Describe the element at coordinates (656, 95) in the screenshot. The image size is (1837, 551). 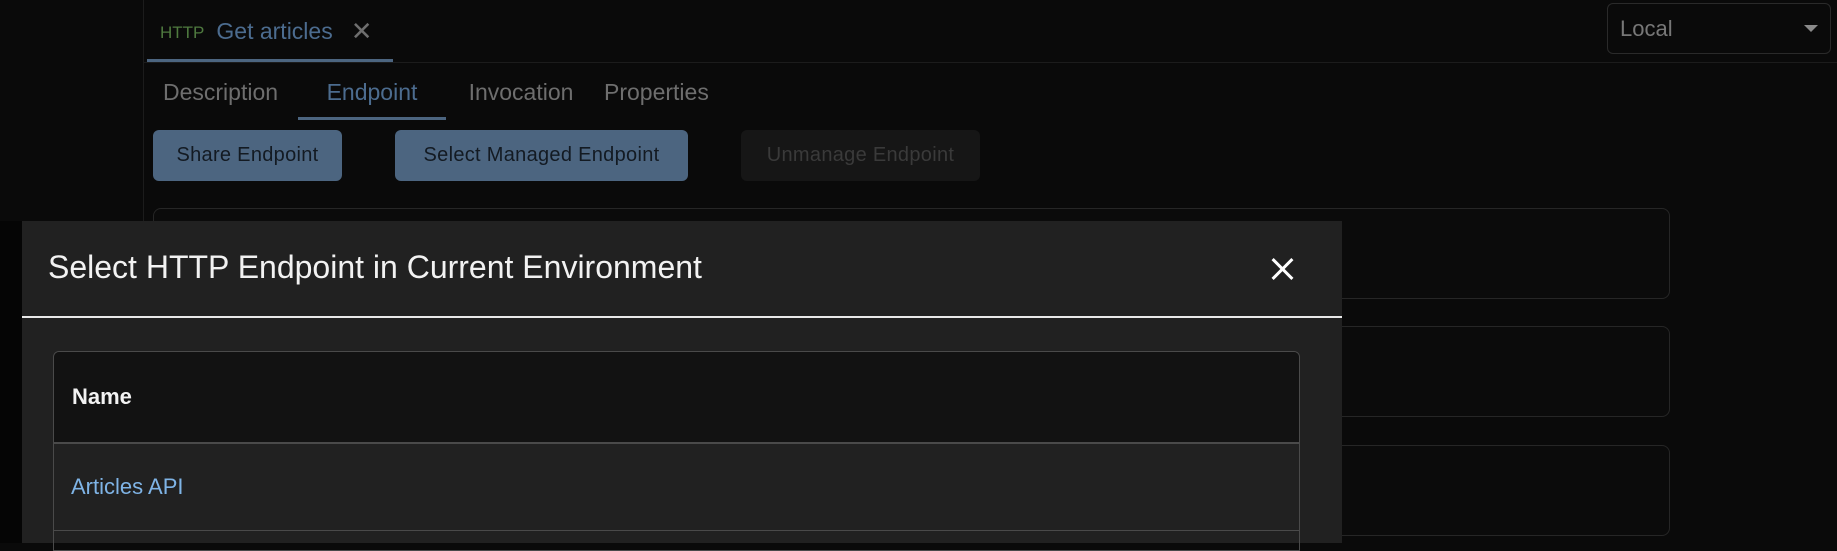
I see `tab-properties: Properties` at that location.